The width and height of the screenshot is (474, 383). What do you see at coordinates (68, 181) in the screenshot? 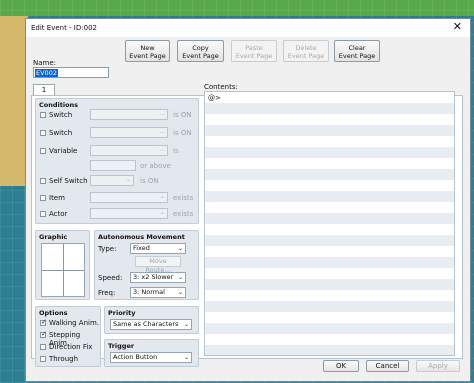
I see `self-switch-label: Self Switch` at bounding box center [68, 181].